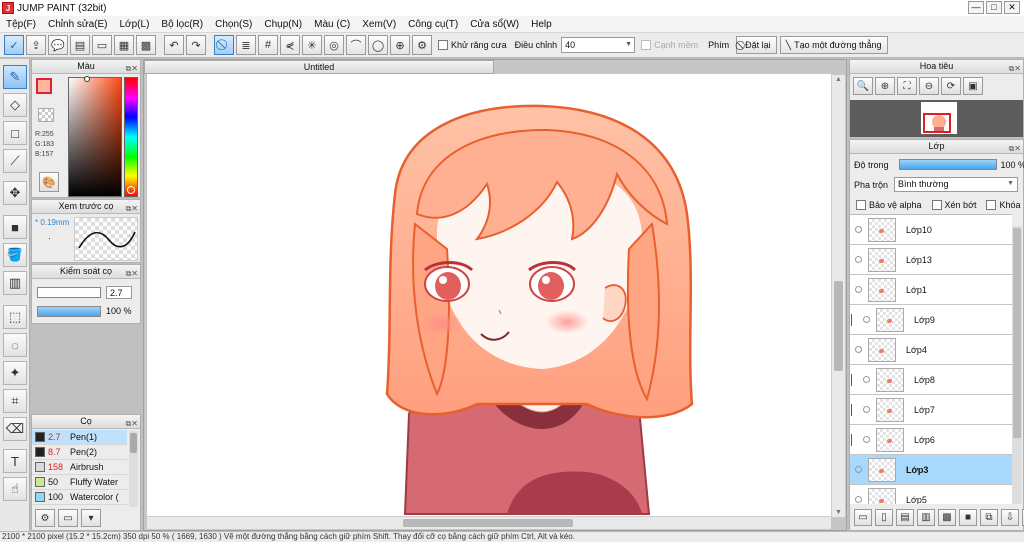 Image resolution: width=1024 pixels, height=542 pixels. I want to click on merge-layer-icon: ⇩, so click(1010, 517).